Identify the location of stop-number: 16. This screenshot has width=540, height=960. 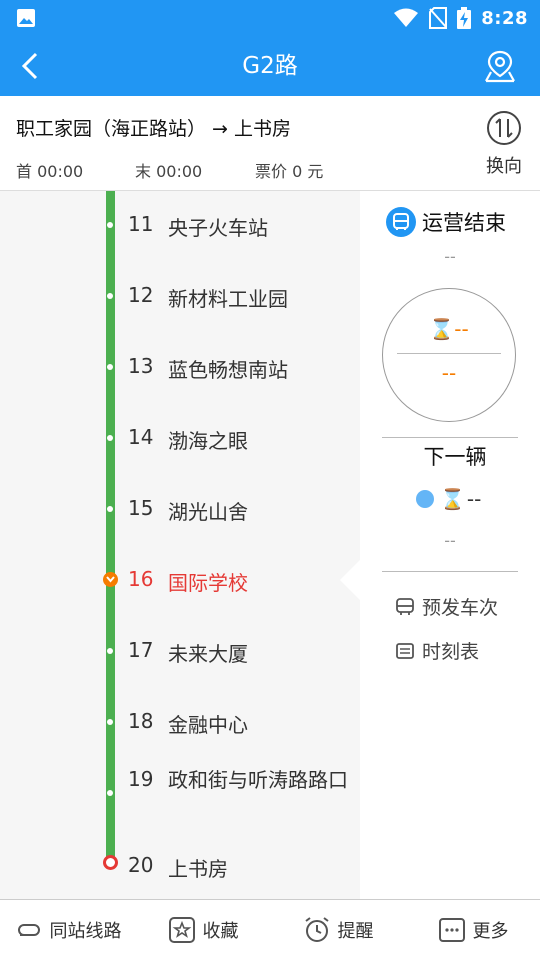
(141, 579).